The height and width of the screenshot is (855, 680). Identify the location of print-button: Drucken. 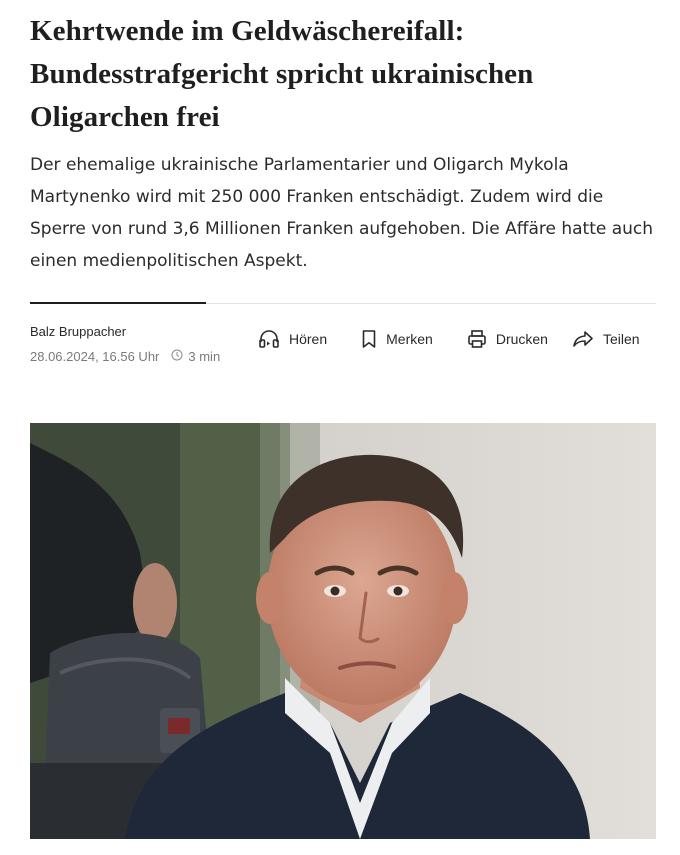
(507, 339).